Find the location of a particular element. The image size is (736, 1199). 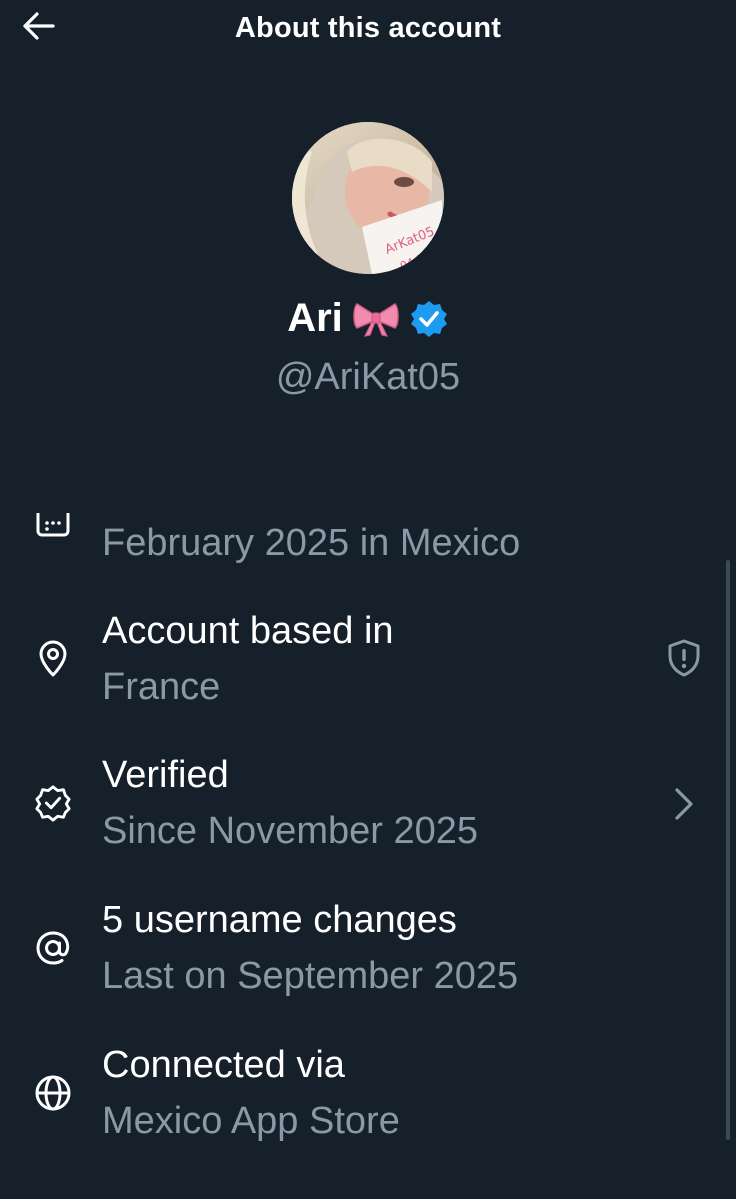

verified-outline-icon is located at coordinates (53, 803).